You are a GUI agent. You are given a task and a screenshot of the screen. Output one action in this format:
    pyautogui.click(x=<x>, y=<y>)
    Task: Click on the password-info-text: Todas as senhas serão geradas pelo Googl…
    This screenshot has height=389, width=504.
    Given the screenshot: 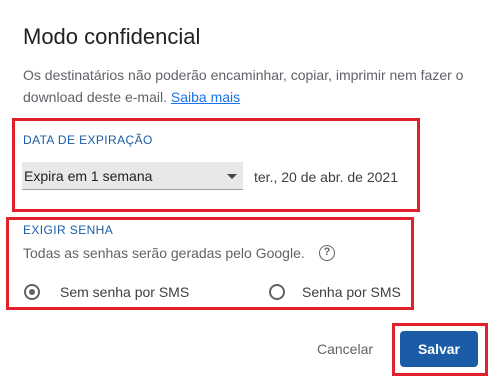 What is the action you would take?
    pyautogui.click(x=164, y=253)
    